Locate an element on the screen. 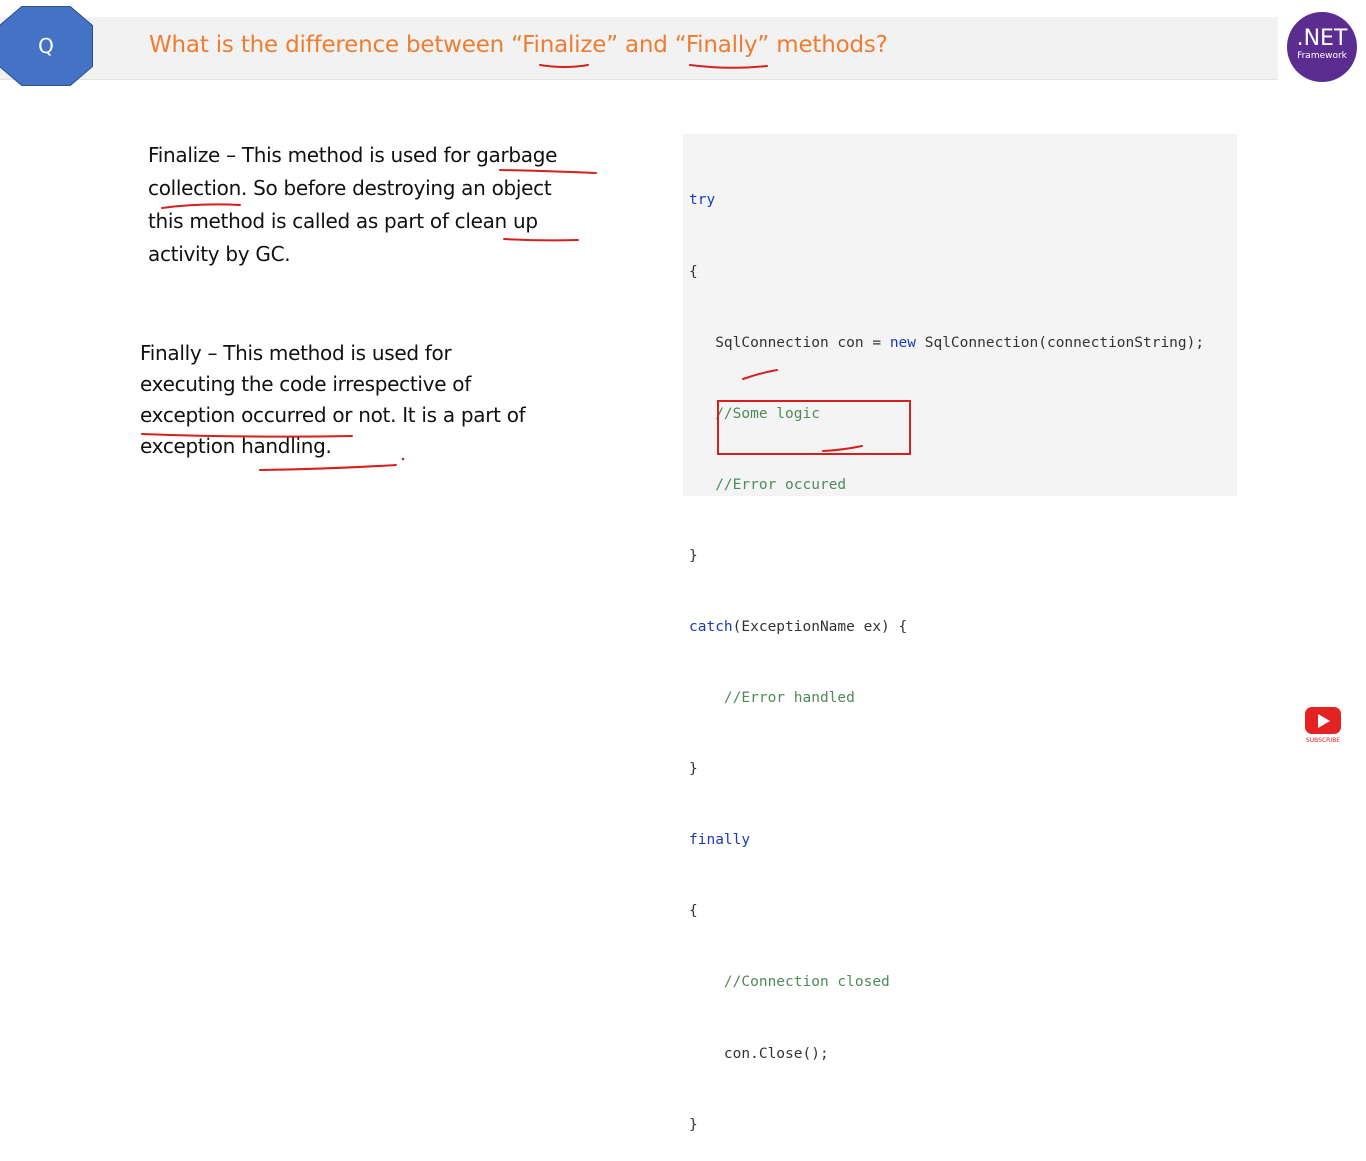 Image resolution: width=1366 pixels, height=1161 pixels. finally-line-4: exception handling. is located at coordinates (236, 446).